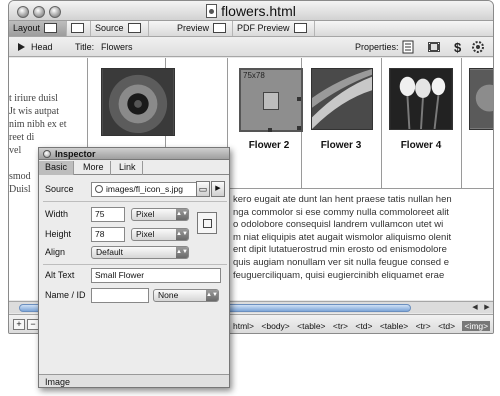  I want to click on tab-preview: Preview, so click(203, 28).